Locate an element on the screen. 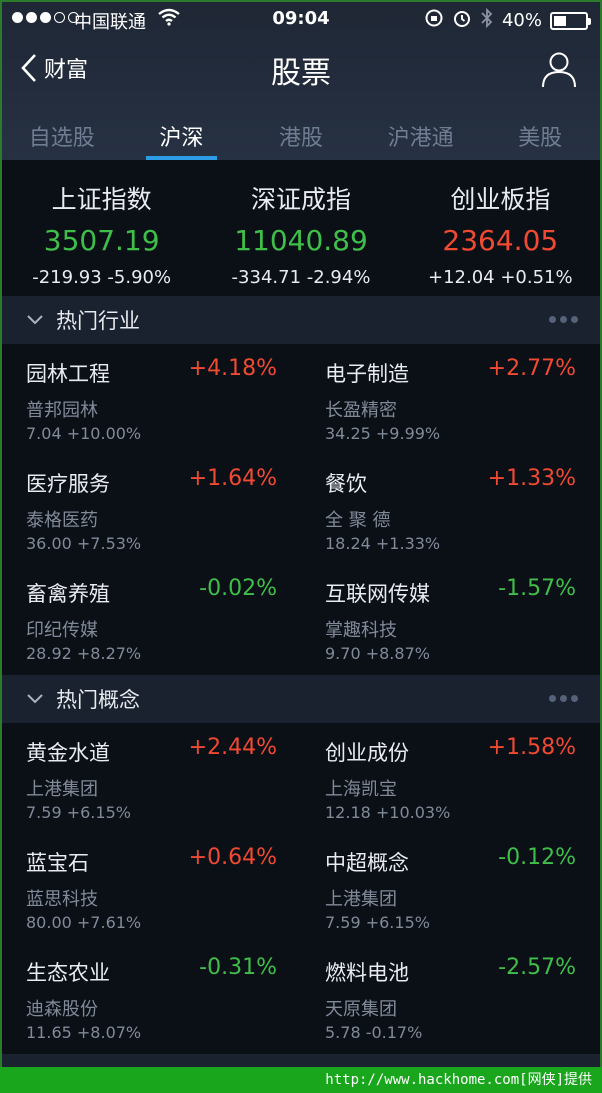  concept-name: 创业成份 is located at coordinates (367, 753).